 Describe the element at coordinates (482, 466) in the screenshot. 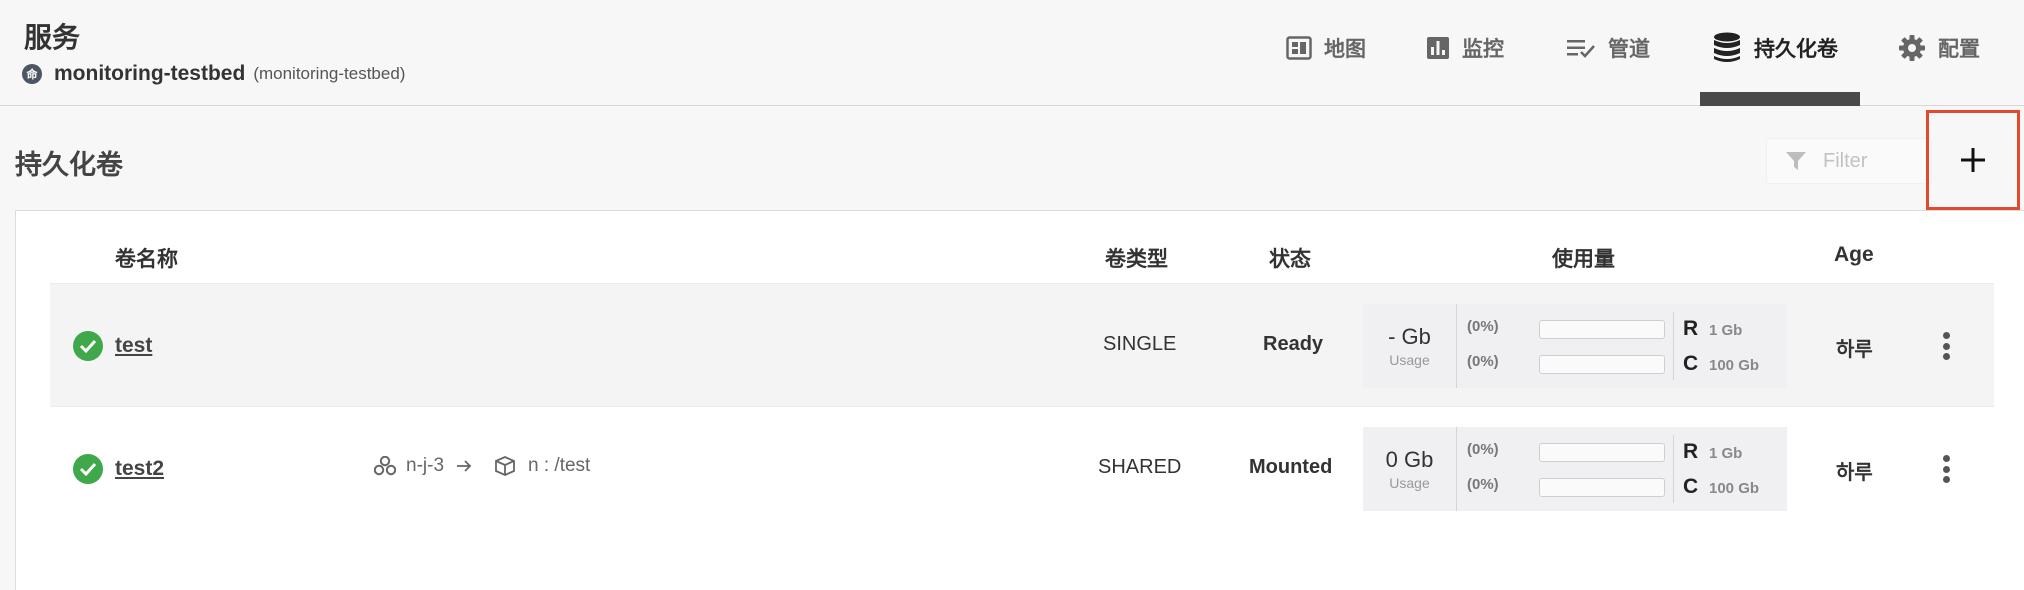

I see `mount-info: n-j-3 n : /test` at that location.